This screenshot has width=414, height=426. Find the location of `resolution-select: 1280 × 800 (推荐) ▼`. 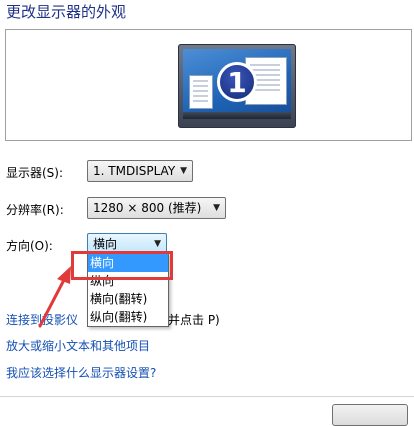

resolution-select: 1280 × 800 (推荐) ▼ is located at coordinates (156, 208).